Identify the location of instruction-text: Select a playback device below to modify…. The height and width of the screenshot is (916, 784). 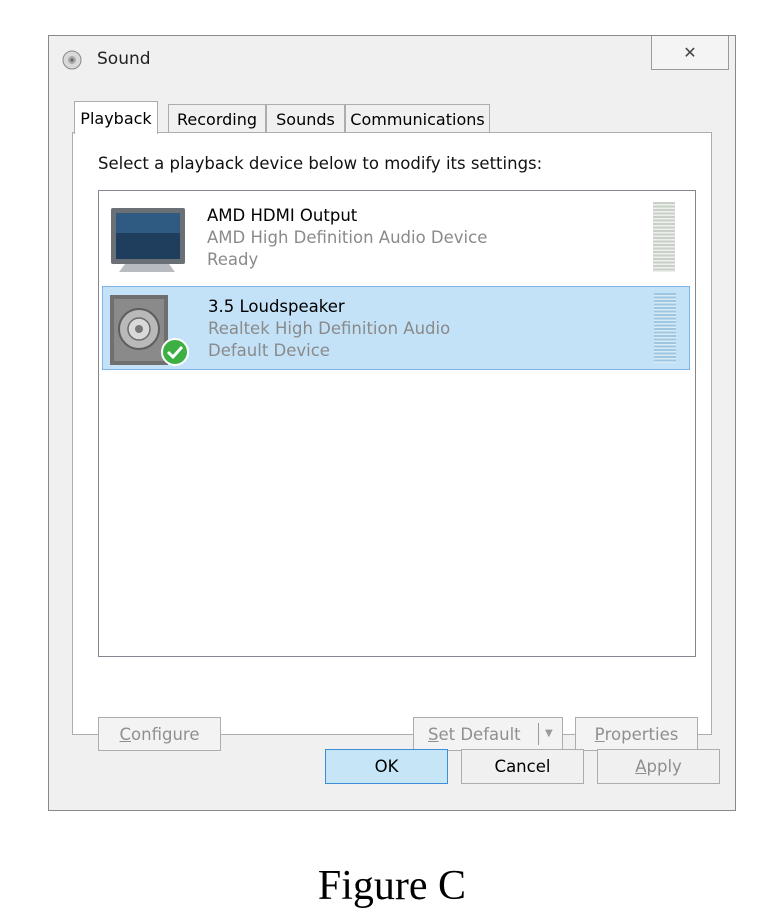
(320, 163).